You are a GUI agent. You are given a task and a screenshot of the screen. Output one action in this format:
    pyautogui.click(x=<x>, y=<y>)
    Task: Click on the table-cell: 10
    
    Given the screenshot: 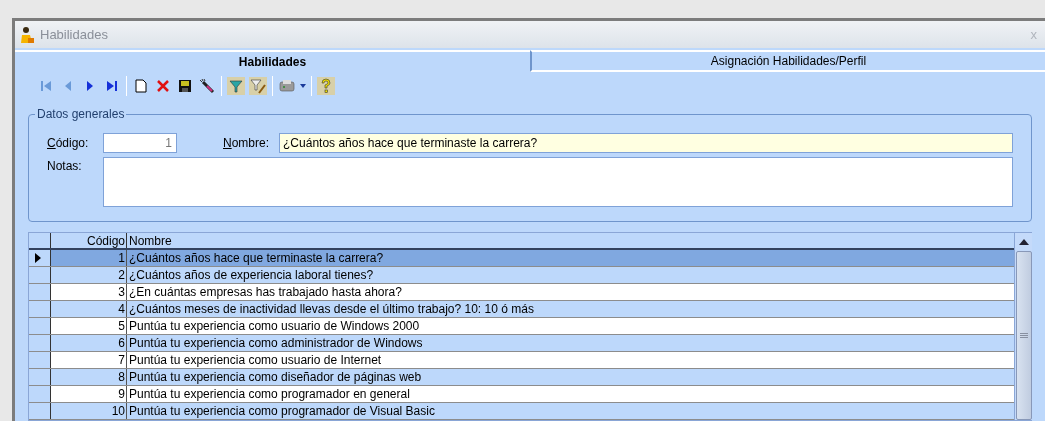 What is the action you would take?
    pyautogui.click(x=89, y=411)
    